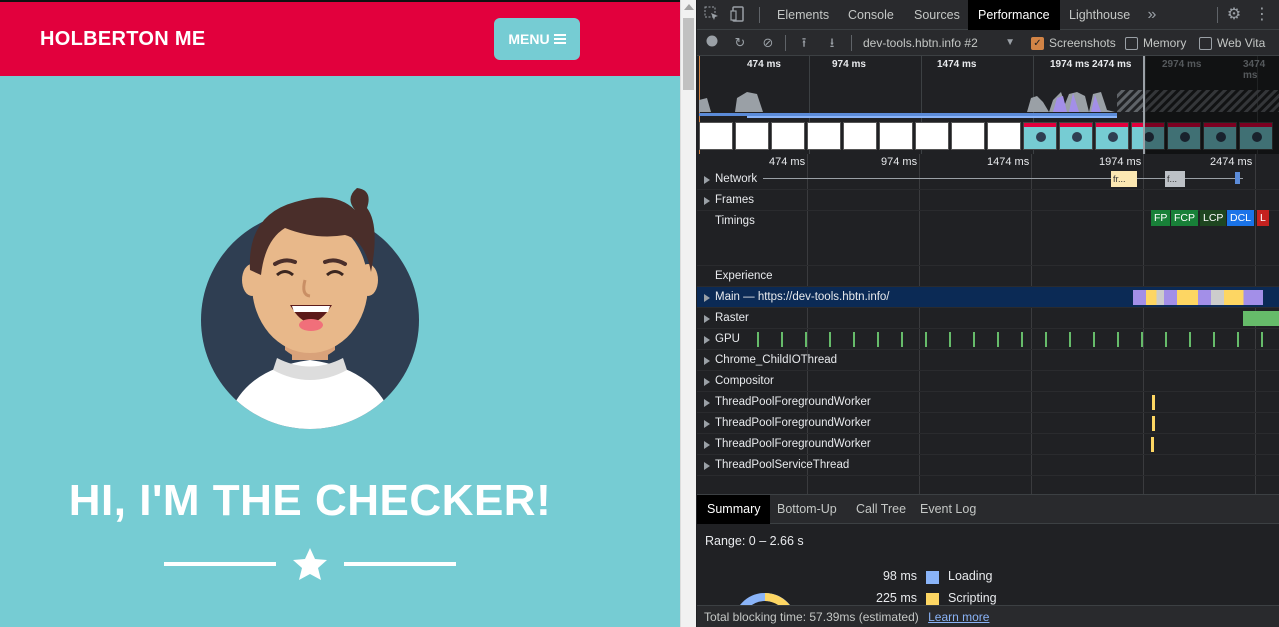  I want to click on target-select: dev-tools.hbtn.info #2 ▼, so click(941, 43).